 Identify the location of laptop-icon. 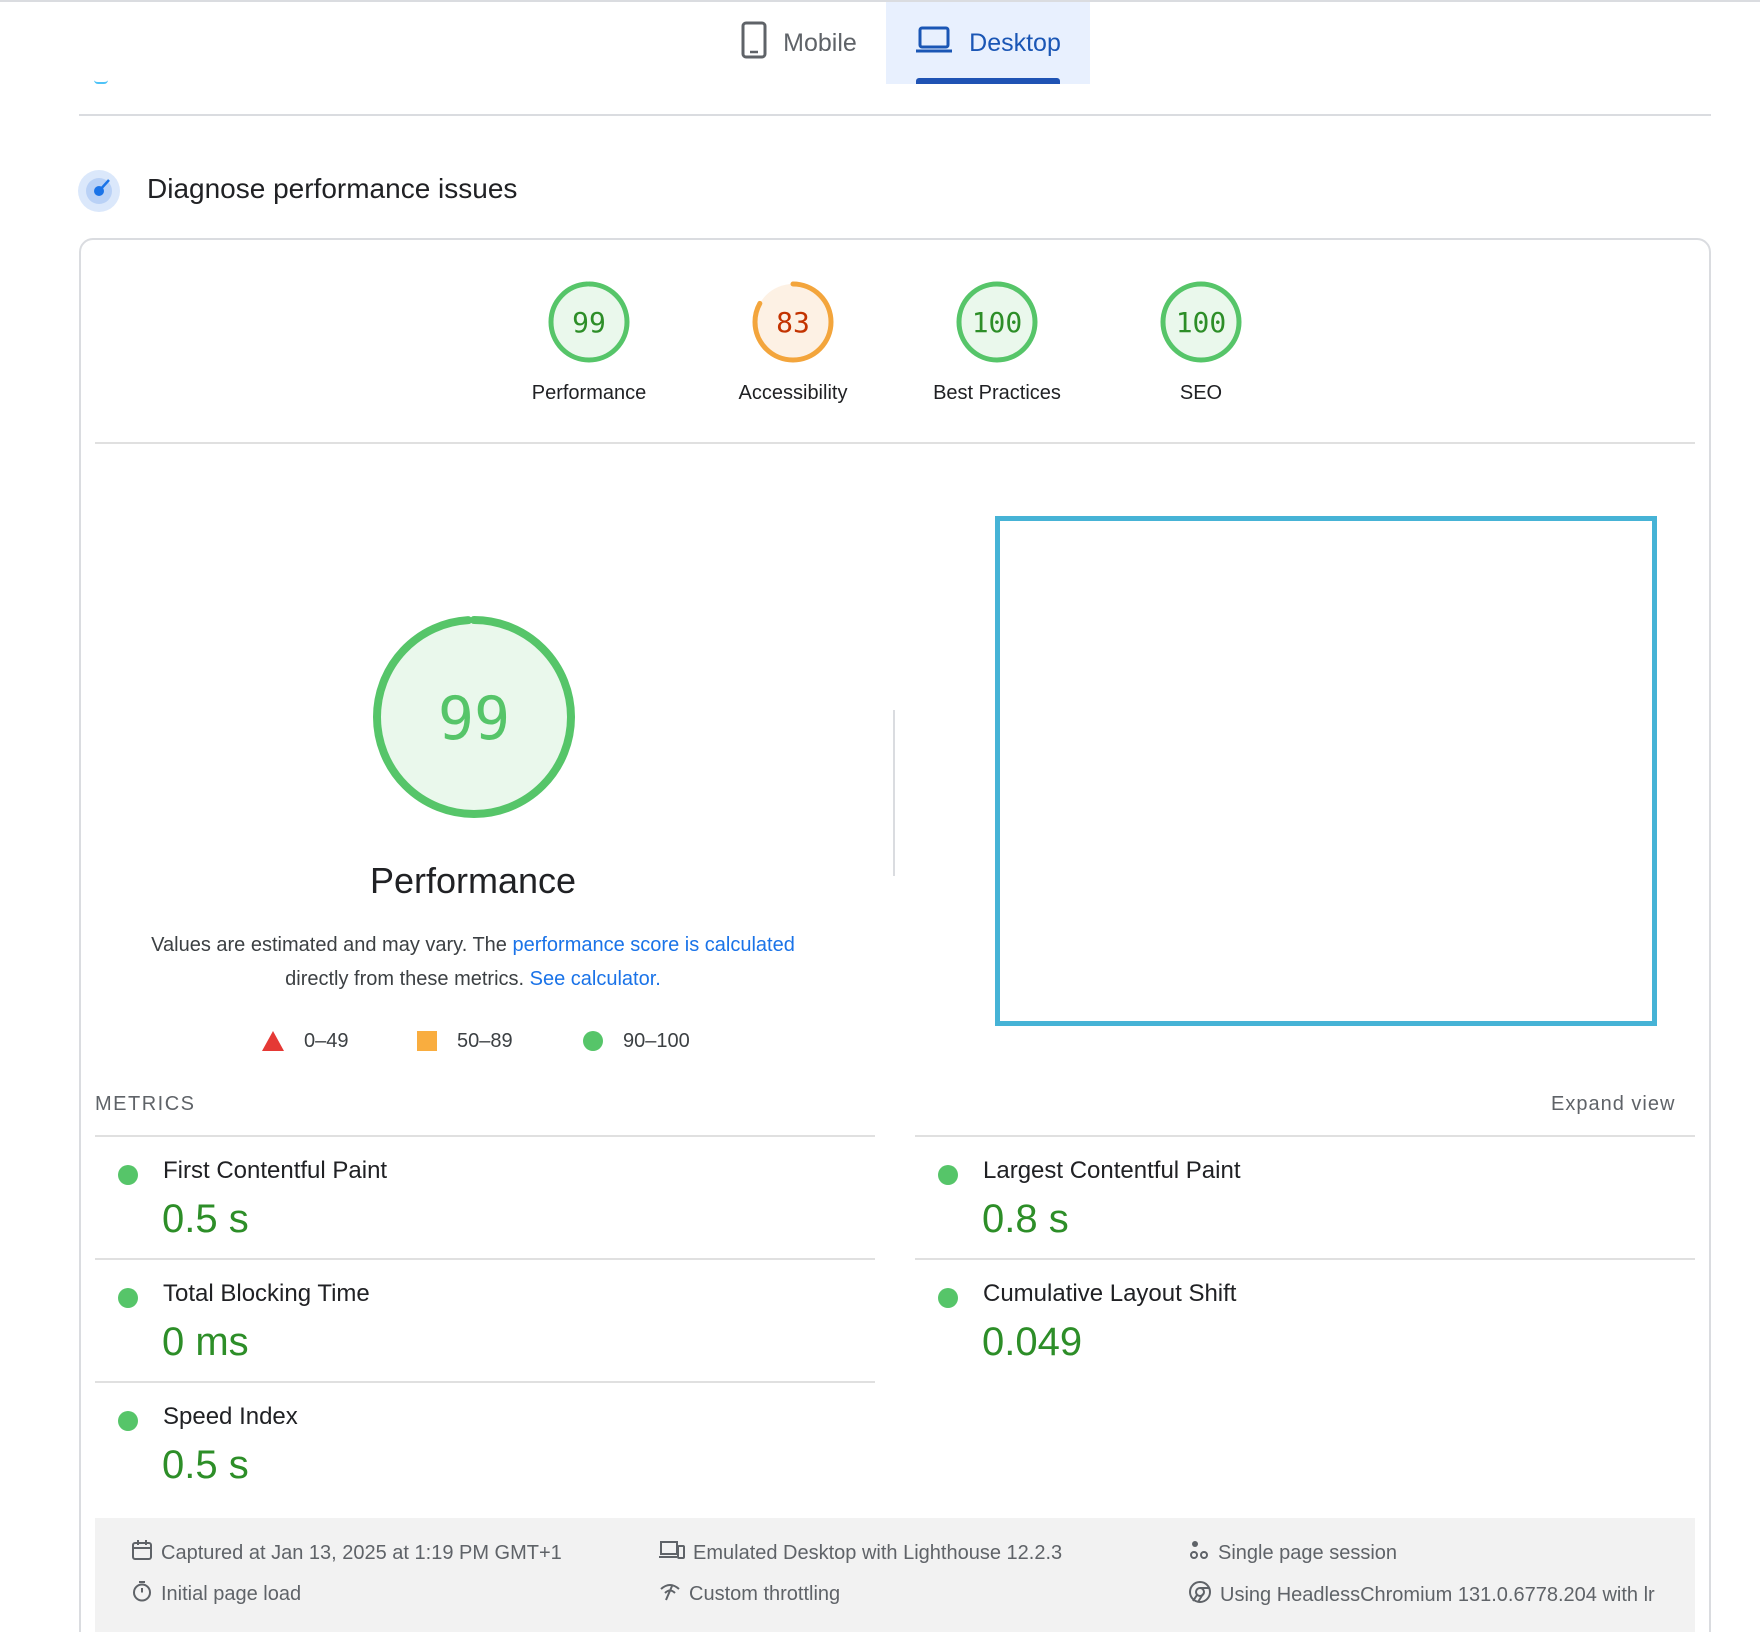
(934, 43).